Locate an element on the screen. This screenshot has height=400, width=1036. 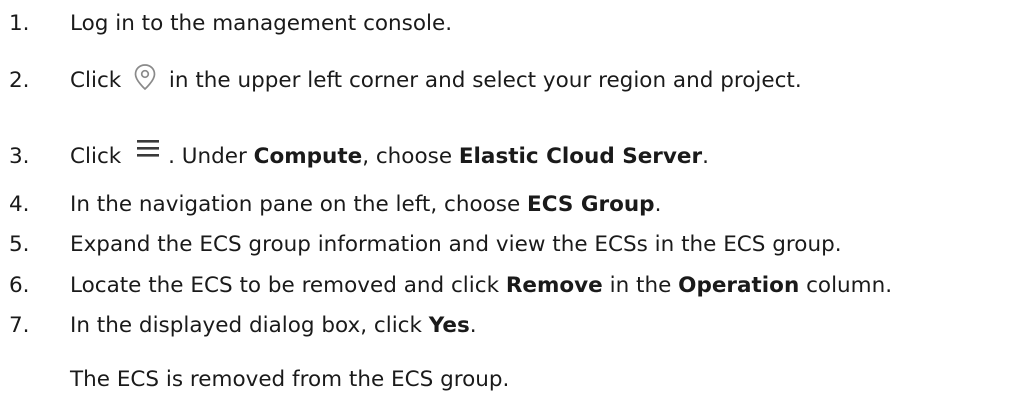
step-text-segment: column. is located at coordinates (846, 285).